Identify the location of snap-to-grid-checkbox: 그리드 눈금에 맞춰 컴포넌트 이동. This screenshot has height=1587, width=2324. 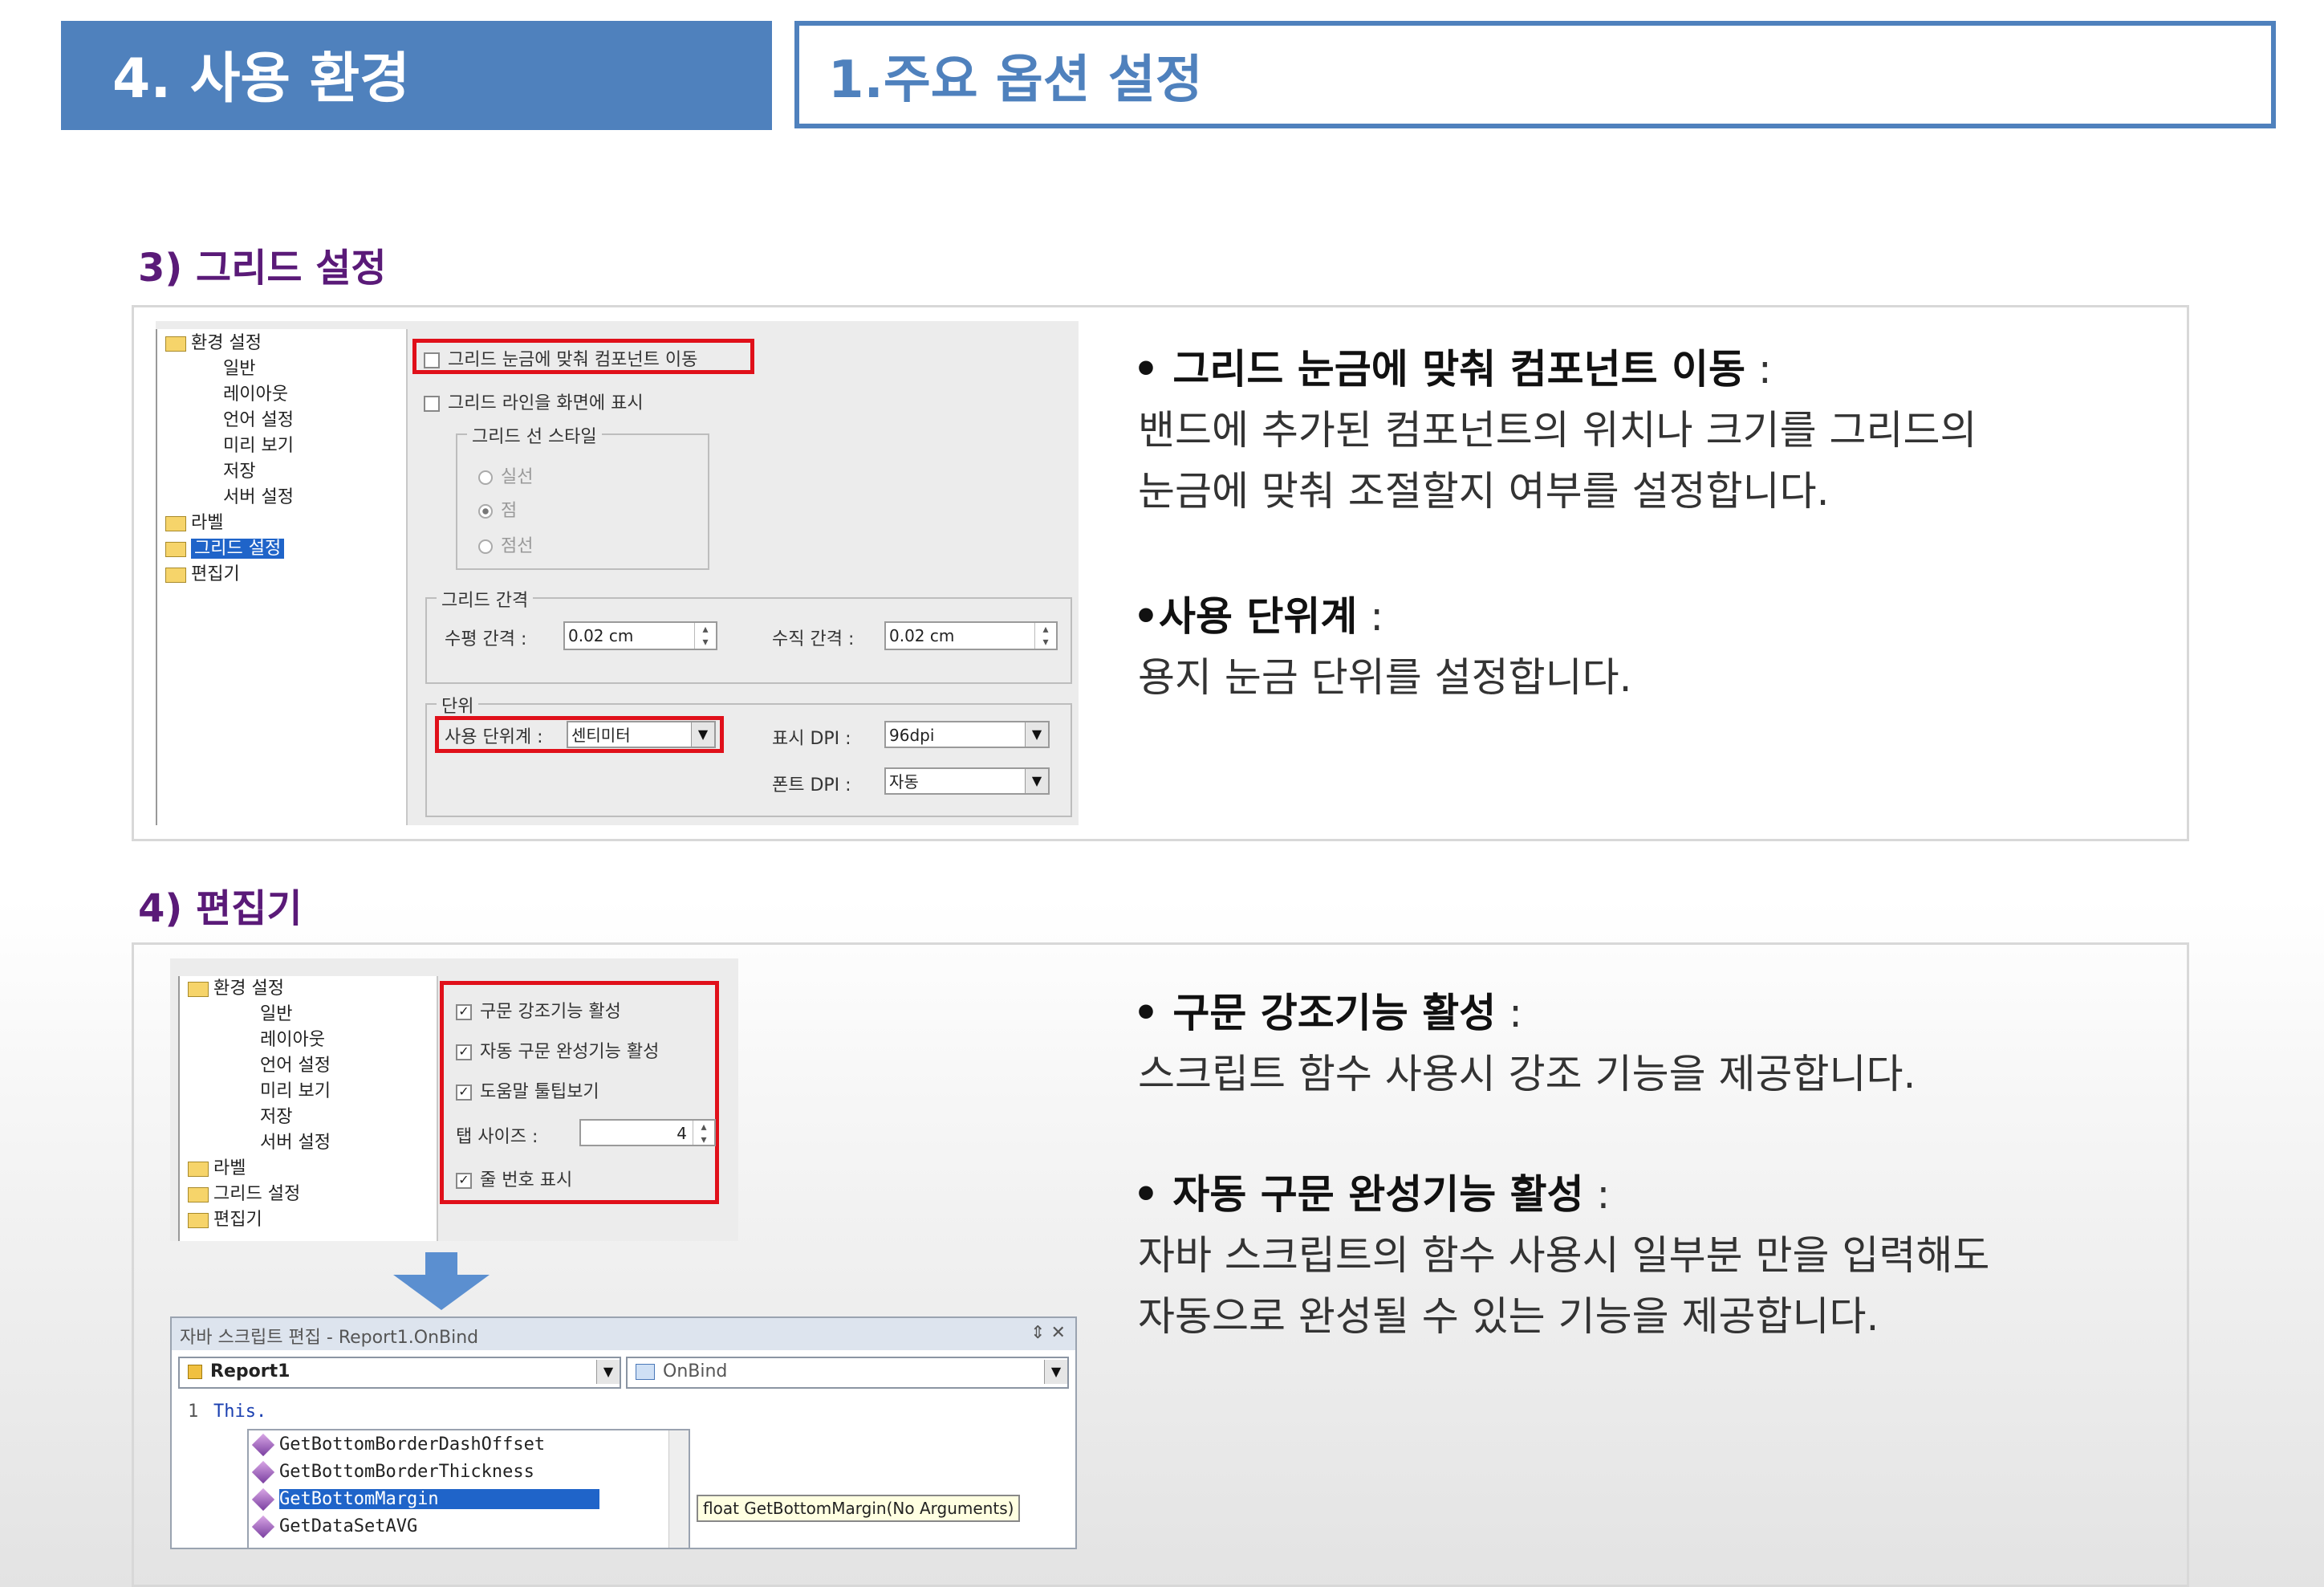
(560, 358).